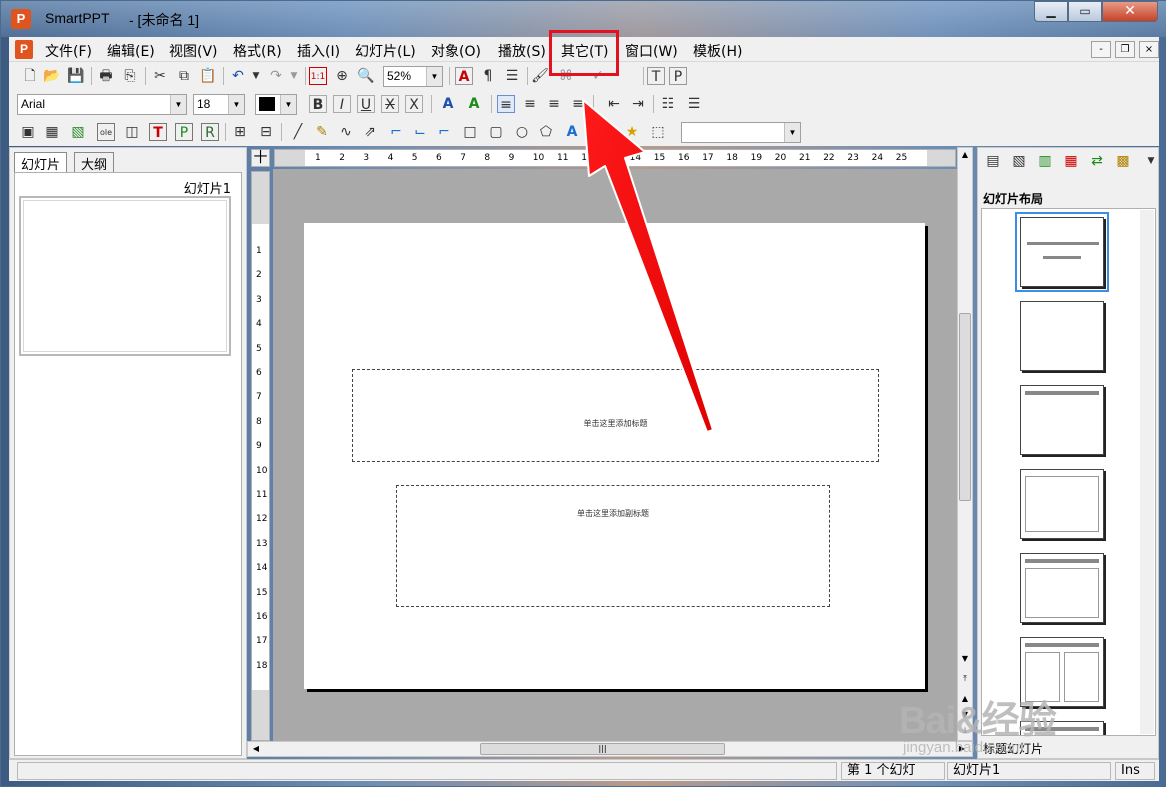 The width and height of the screenshot is (1166, 787). I want to click on ellipse-icon: ○, so click(522, 132).